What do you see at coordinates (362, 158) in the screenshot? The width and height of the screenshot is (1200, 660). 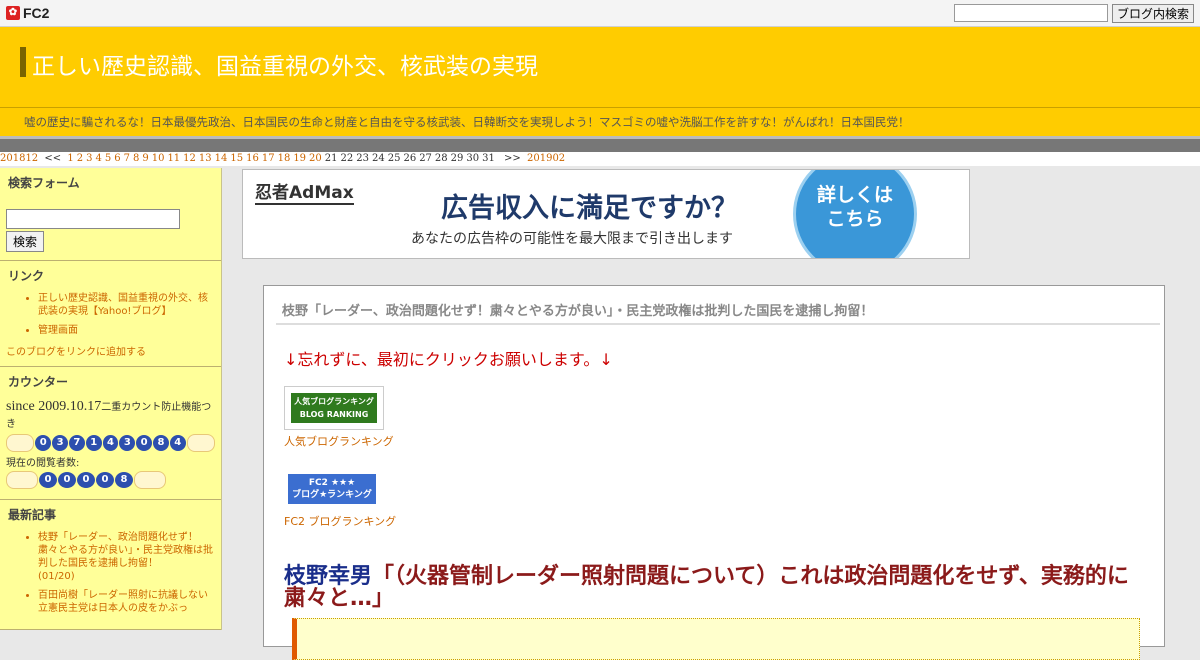 I see `calendar-day: 23` at bounding box center [362, 158].